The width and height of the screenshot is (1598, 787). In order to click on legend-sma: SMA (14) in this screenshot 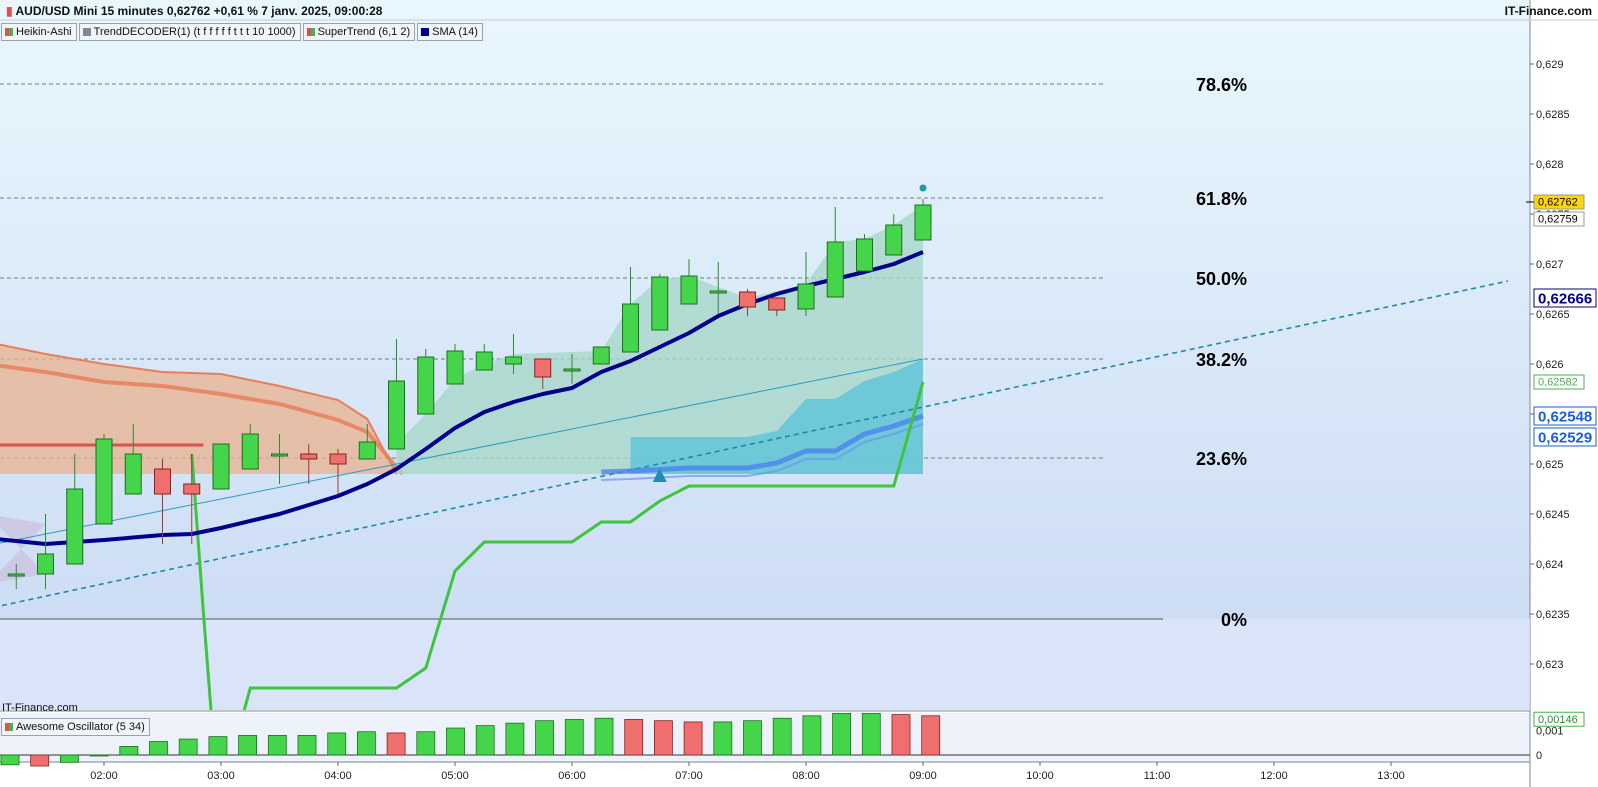, I will do `click(450, 32)`.